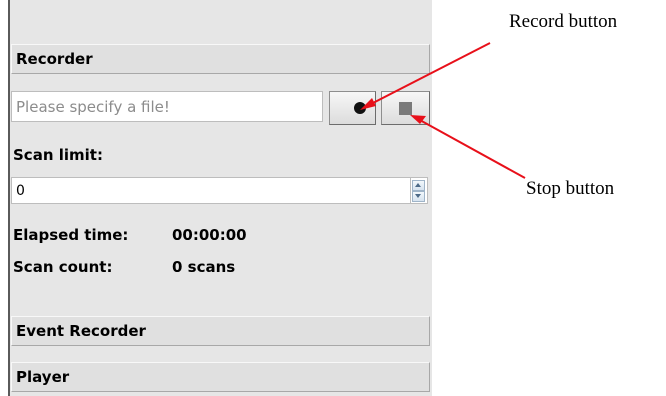 The width and height of the screenshot is (666, 396). Describe the element at coordinates (368, 104) in the screenshot. I see `record-callout-arrowhead` at that location.